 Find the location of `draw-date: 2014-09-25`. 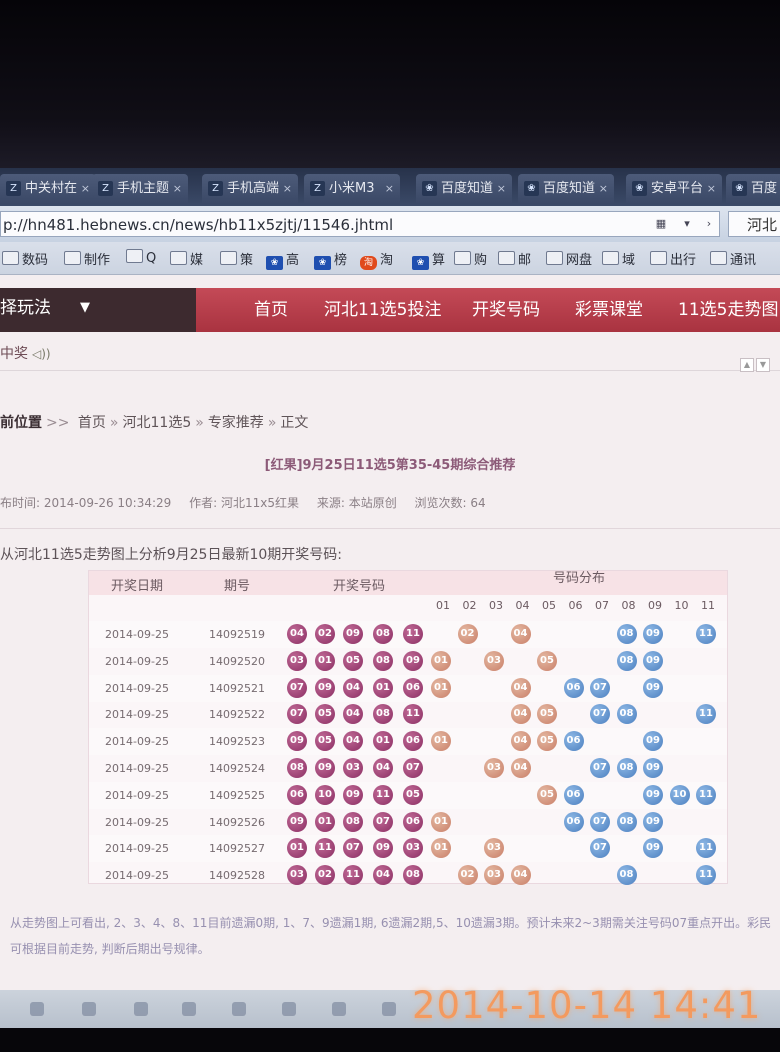

draw-date: 2014-09-25 is located at coordinates (137, 795).